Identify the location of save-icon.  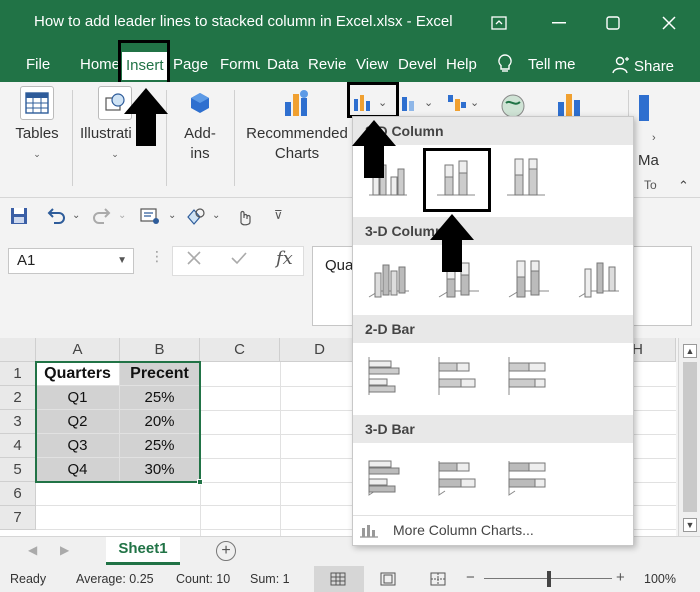
(19, 218).